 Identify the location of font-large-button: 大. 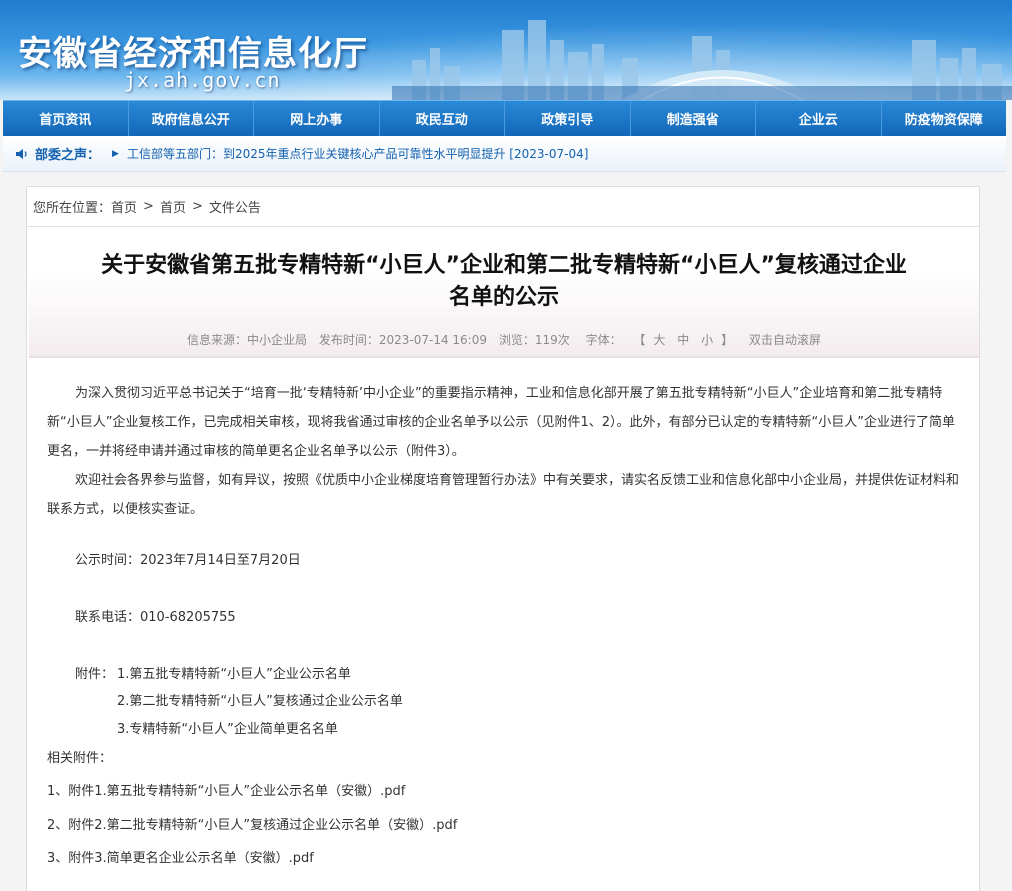
(659, 340).